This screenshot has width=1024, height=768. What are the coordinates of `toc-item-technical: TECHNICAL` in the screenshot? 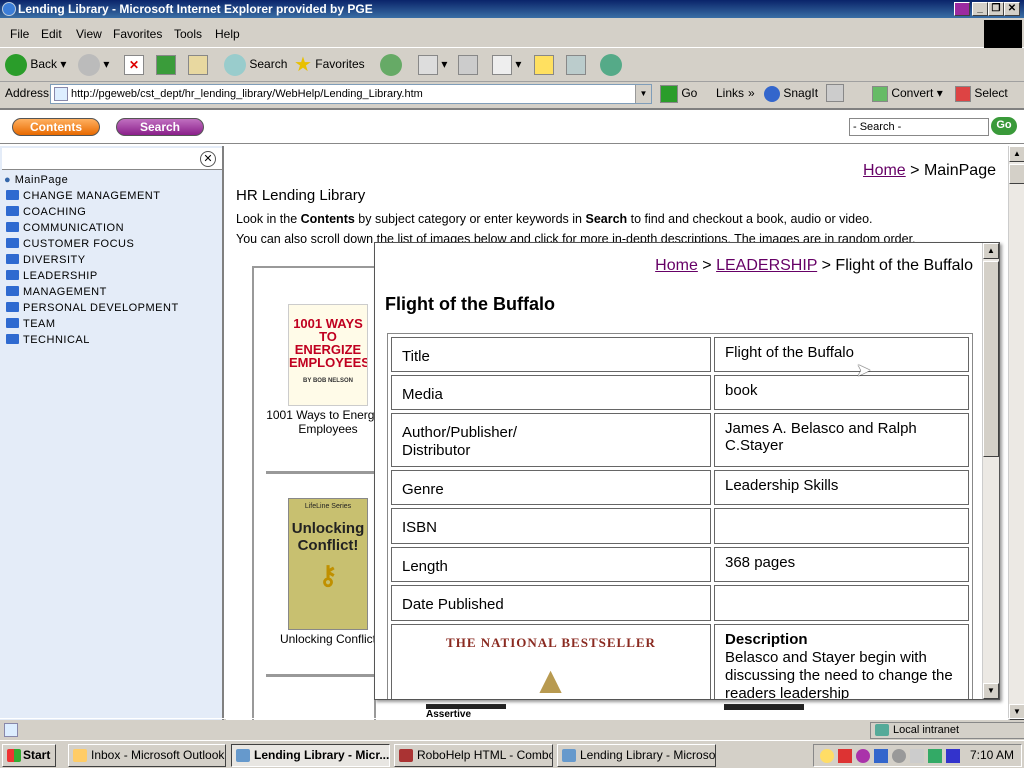 It's located at (48, 340).